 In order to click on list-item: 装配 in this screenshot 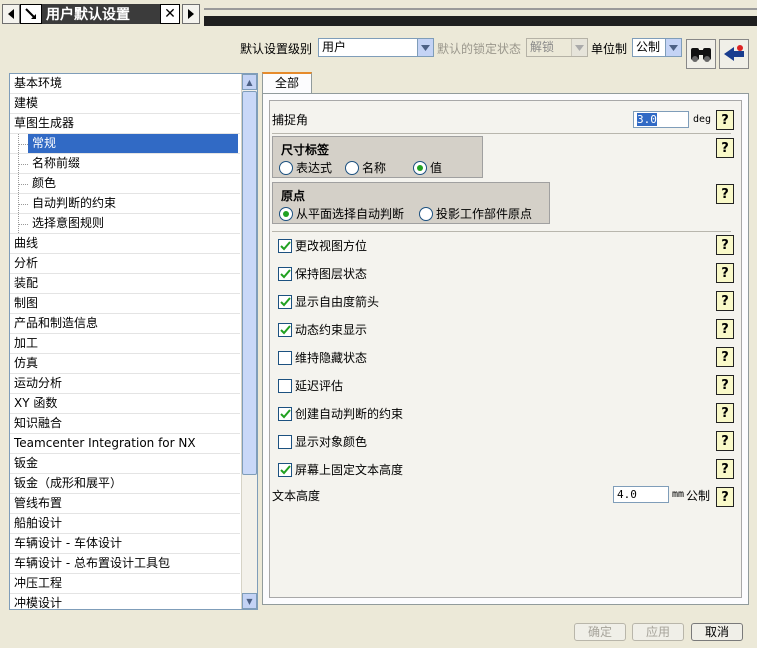, I will do `click(125, 284)`.